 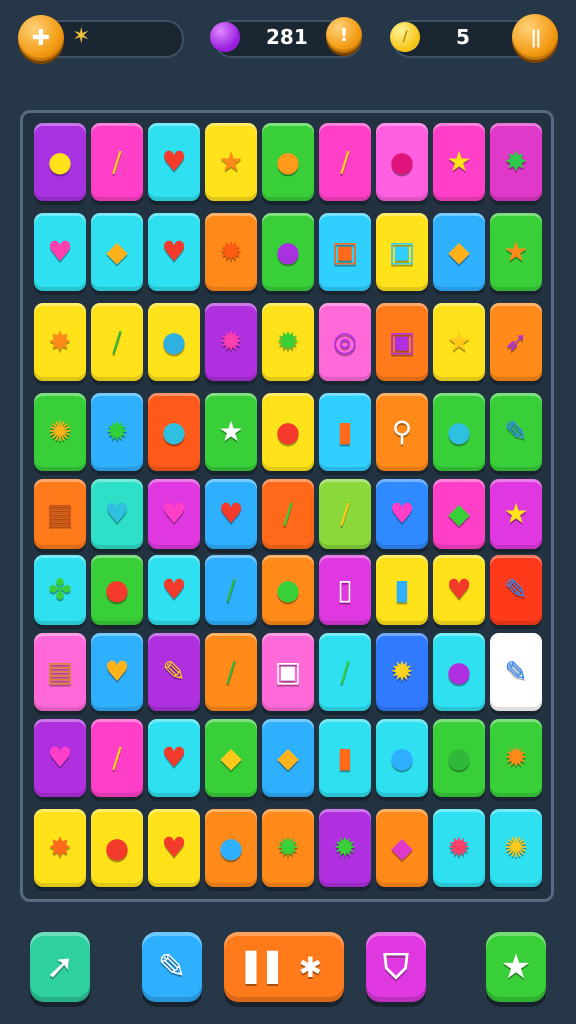 What do you see at coordinates (402, 252) in the screenshot?
I see `tile-r2-c7: ▣` at bounding box center [402, 252].